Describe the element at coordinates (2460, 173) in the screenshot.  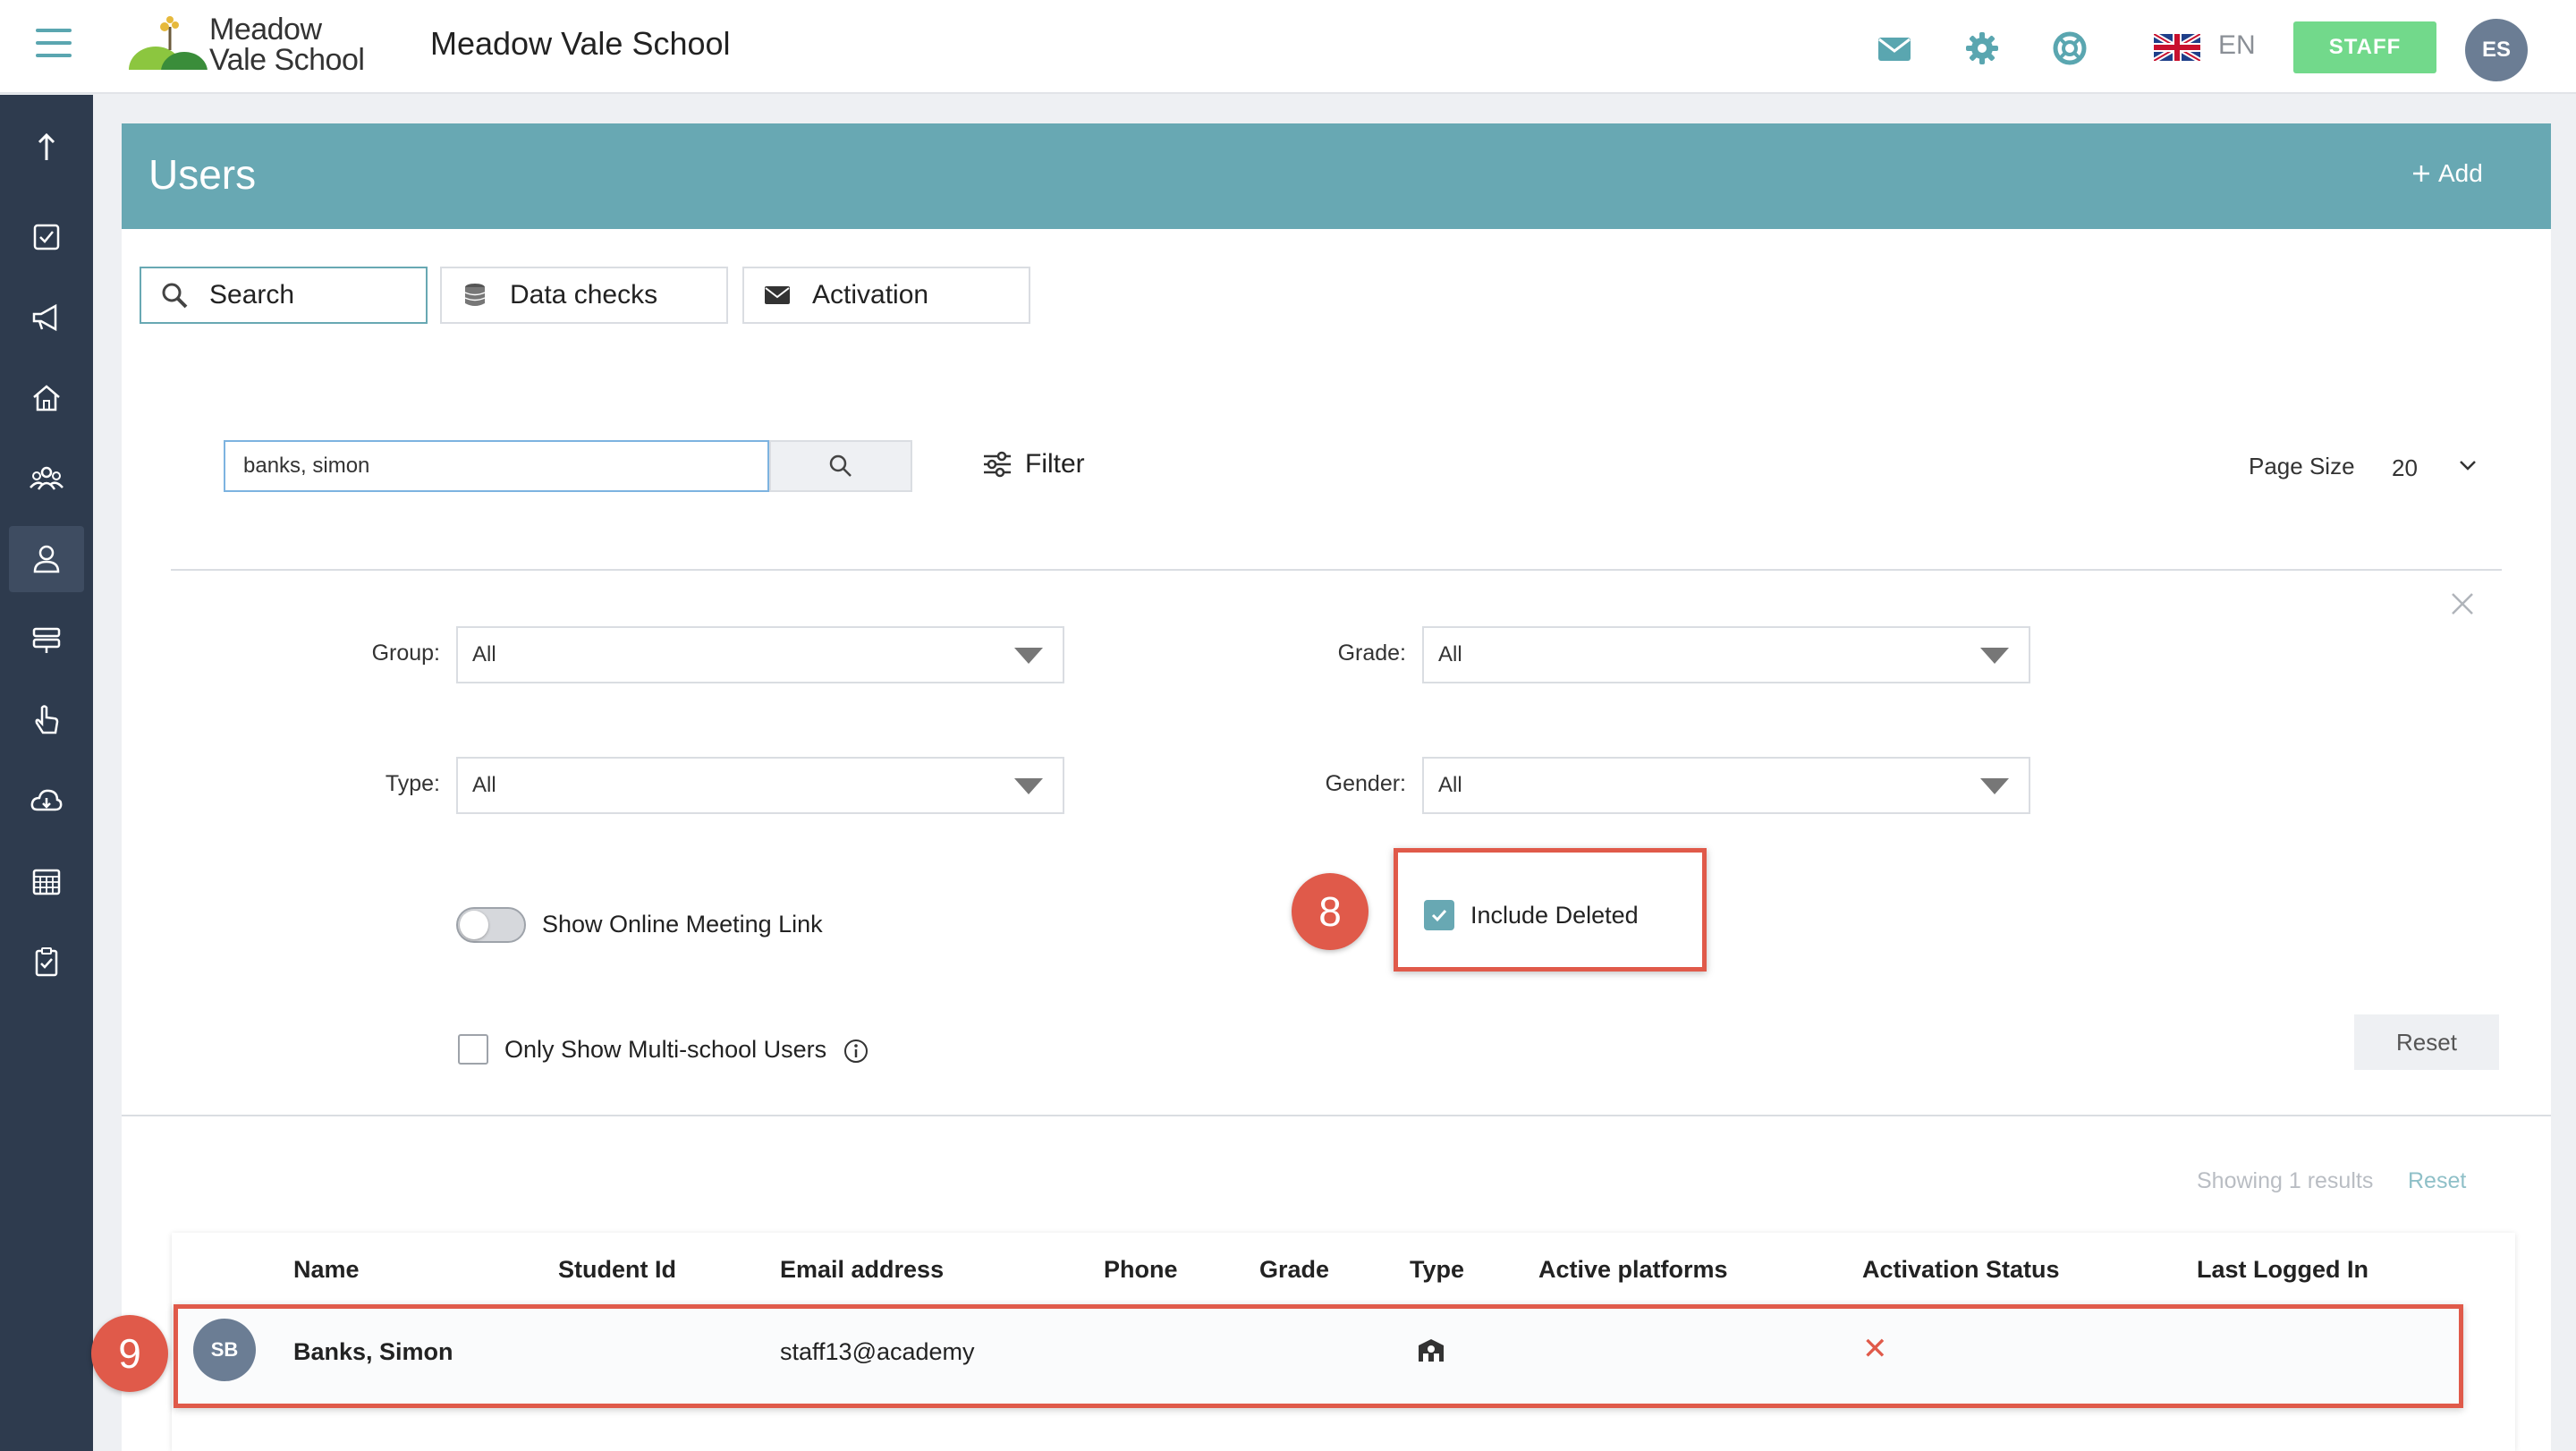
I see `add-label: Add` at that location.